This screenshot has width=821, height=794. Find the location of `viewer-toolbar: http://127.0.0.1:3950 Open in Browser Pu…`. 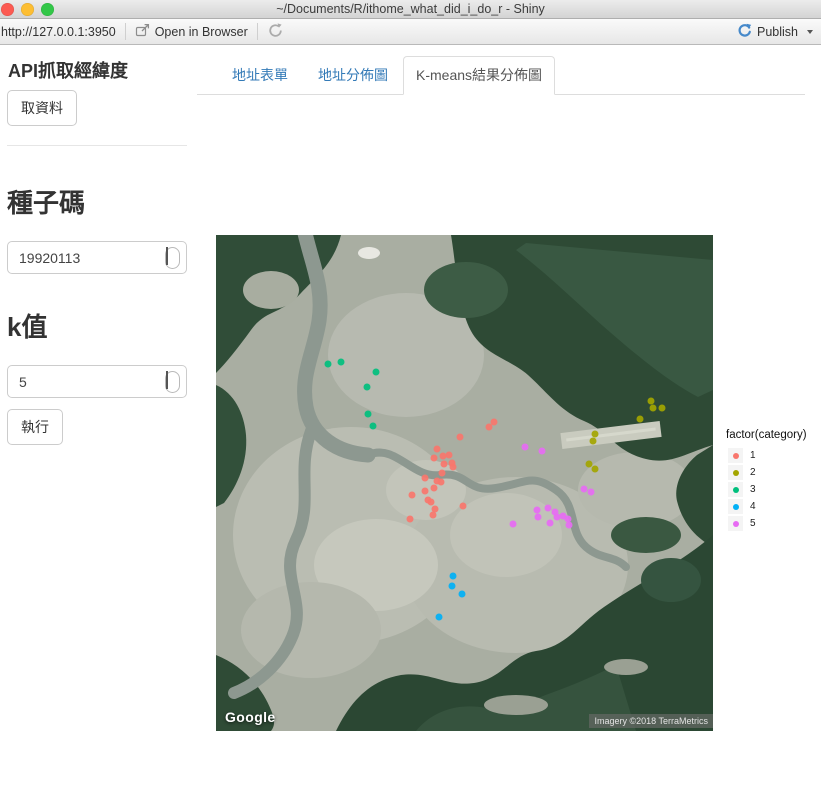

viewer-toolbar: http://127.0.0.1:3950 Open in Browser Pu… is located at coordinates (410, 32).